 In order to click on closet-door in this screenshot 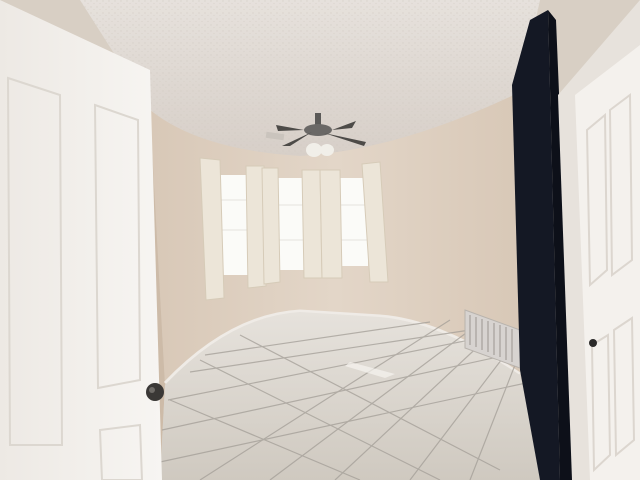, I will do `click(599, 240)`.